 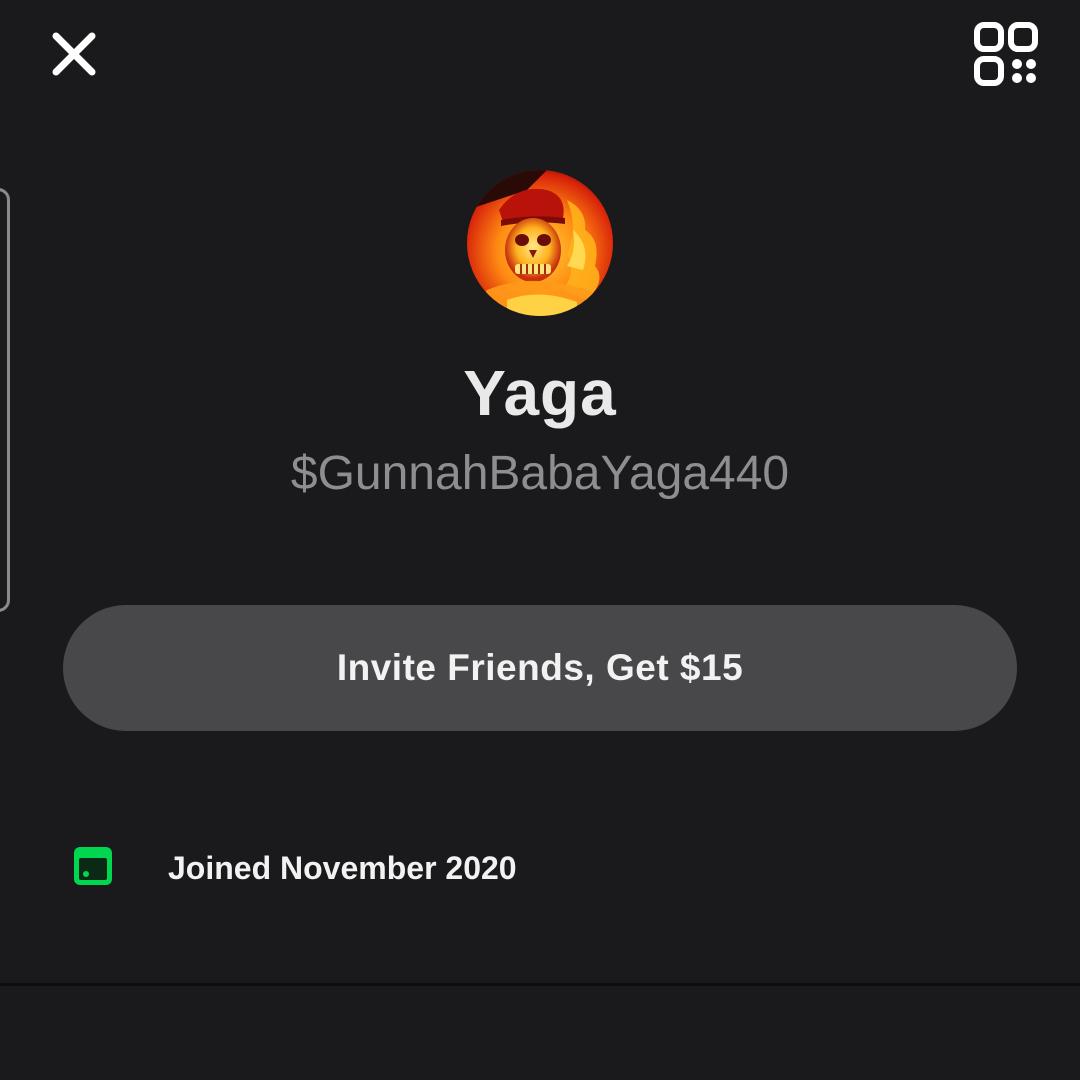 What do you see at coordinates (540, 984) in the screenshot?
I see `section-divider` at bounding box center [540, 984].